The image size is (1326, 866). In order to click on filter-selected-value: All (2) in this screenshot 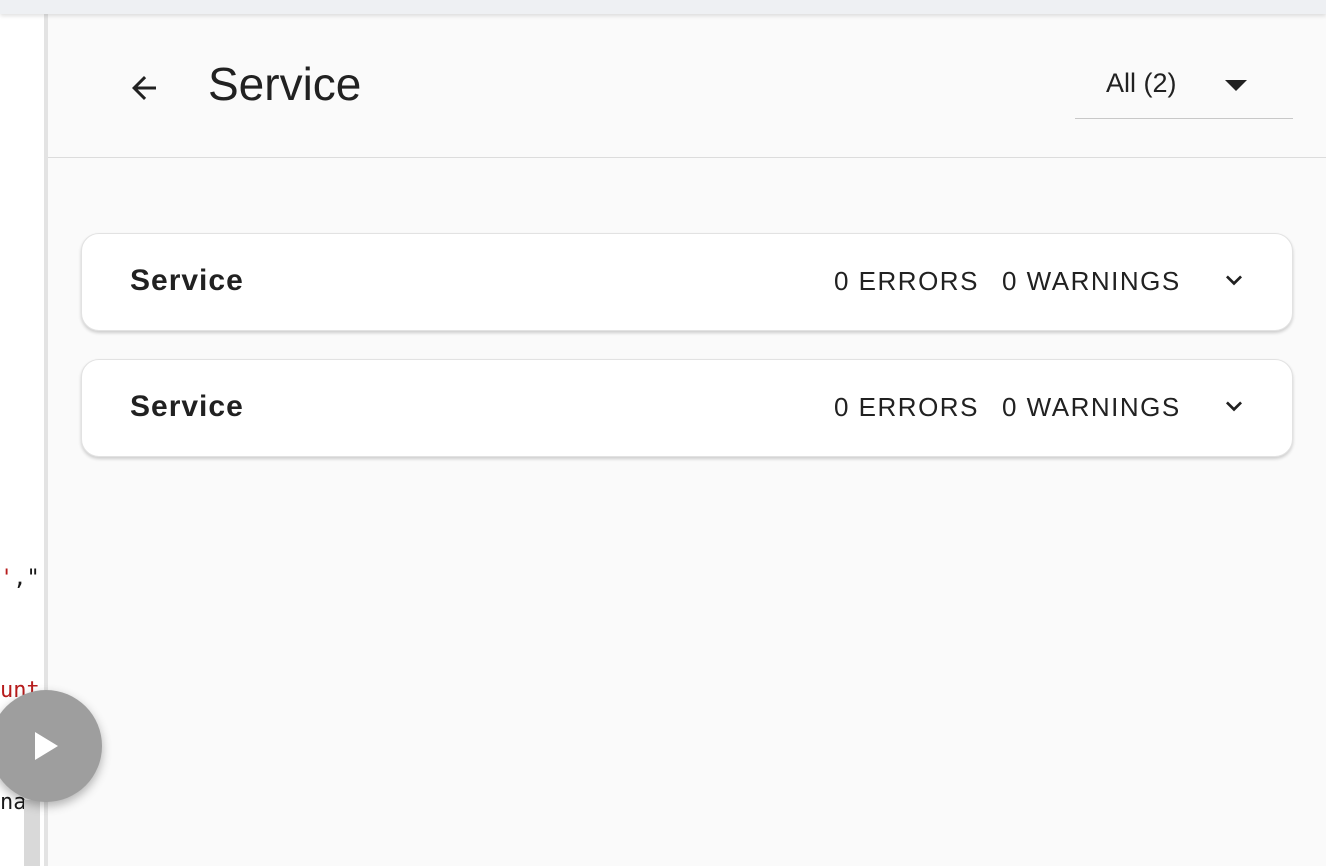, I will do `click(1141, 83)`.